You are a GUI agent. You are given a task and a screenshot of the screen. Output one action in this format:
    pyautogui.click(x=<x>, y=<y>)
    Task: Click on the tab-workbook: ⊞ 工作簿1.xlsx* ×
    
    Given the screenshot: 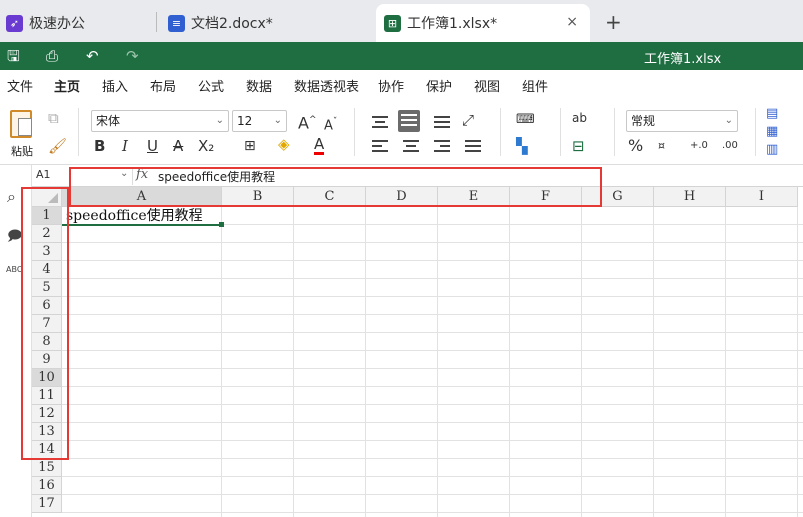 What is the action you would take?
    pyautogui.click(x=483, y=23)
    